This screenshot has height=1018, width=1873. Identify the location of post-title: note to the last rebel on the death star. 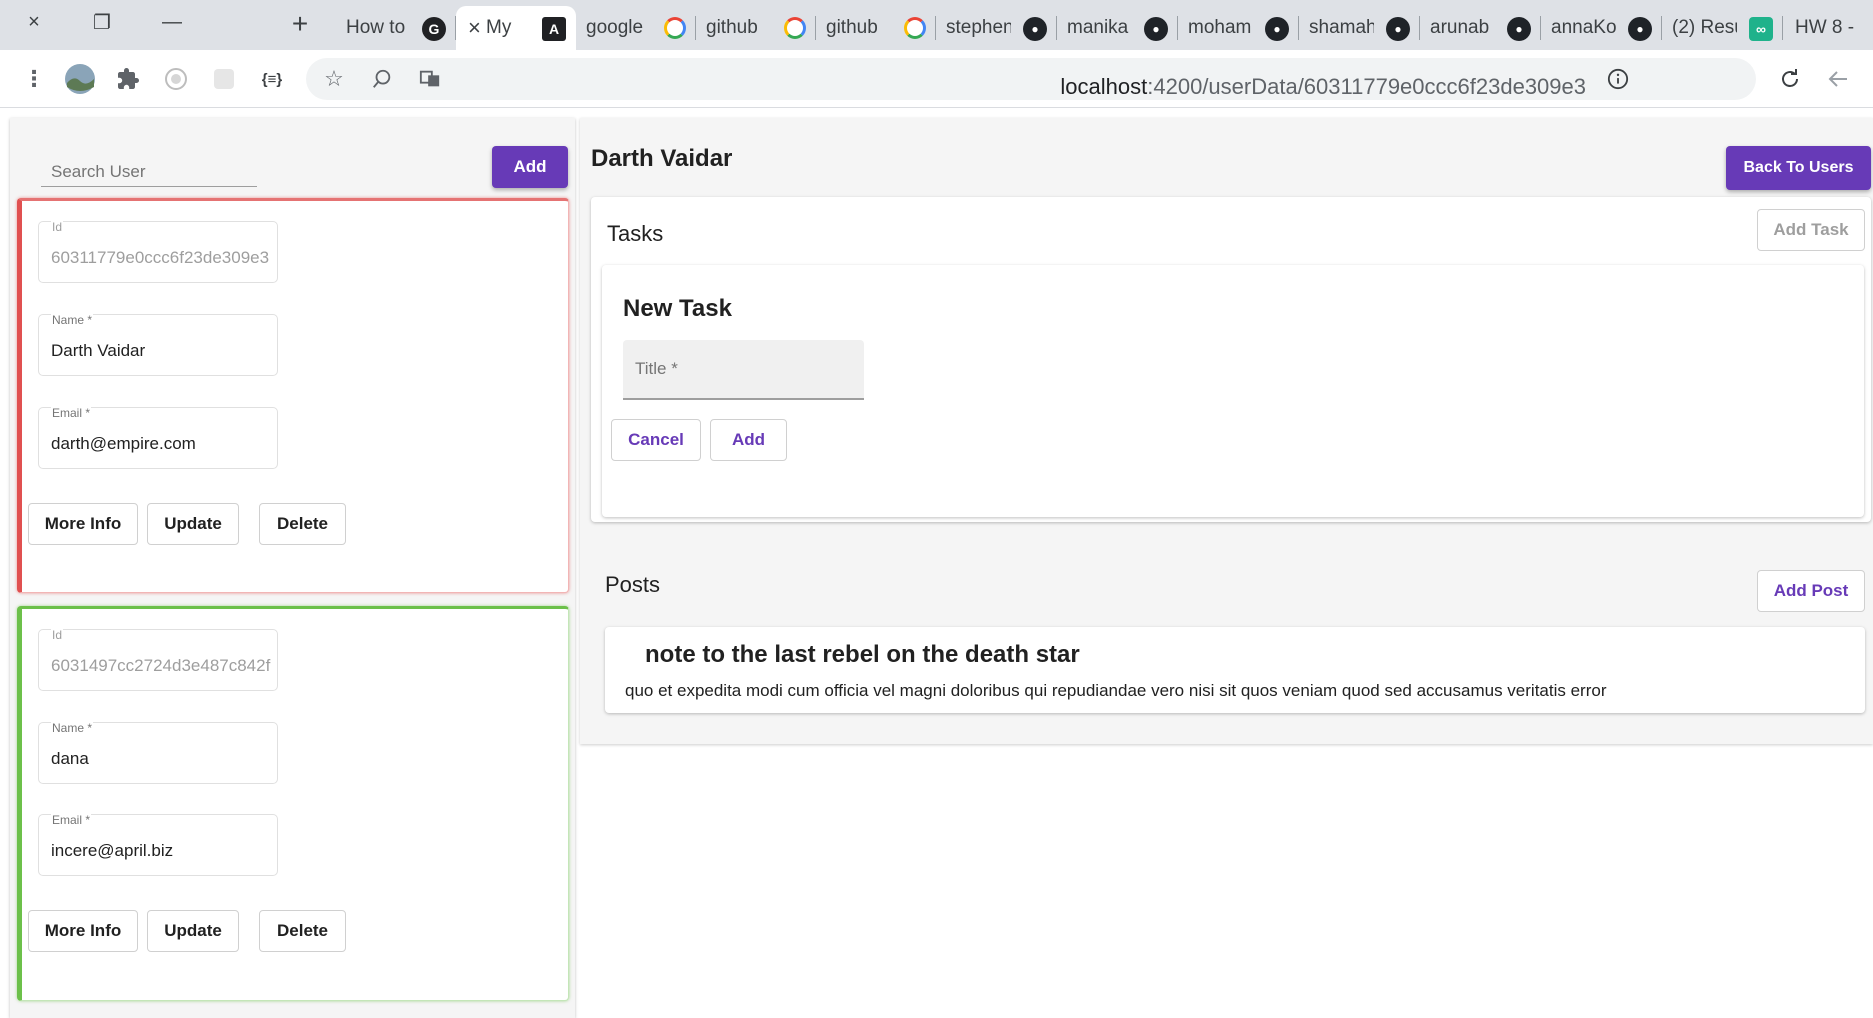
(862, 654).